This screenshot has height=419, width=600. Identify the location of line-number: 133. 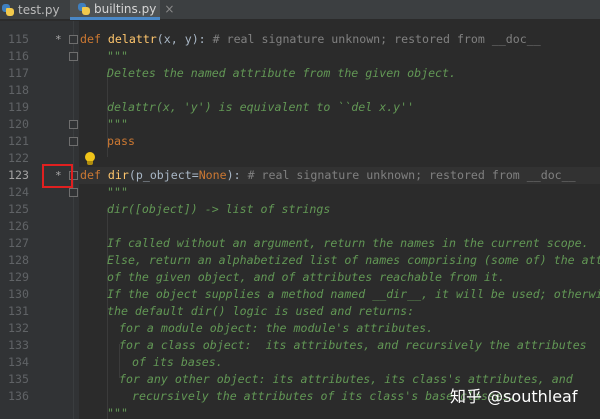
(18, 345).